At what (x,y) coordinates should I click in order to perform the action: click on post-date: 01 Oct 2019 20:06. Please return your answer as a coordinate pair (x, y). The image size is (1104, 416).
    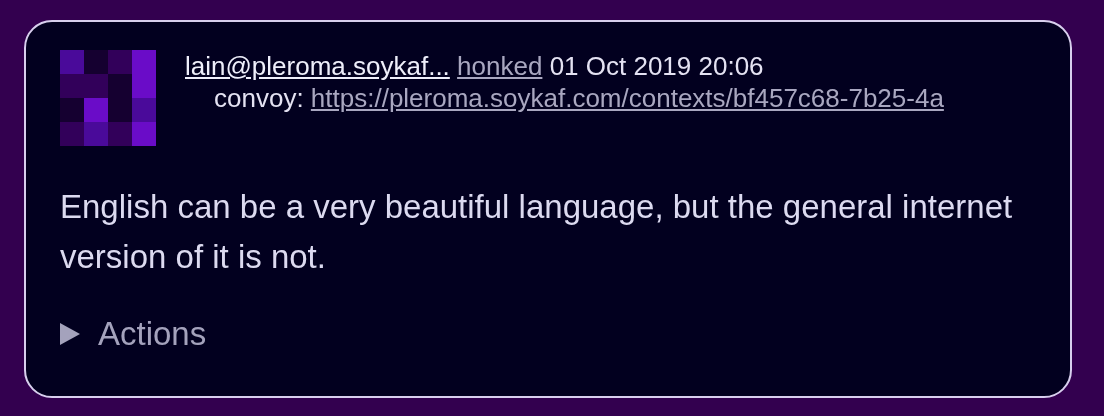
    Looking at the image, I should click on (656, 66).